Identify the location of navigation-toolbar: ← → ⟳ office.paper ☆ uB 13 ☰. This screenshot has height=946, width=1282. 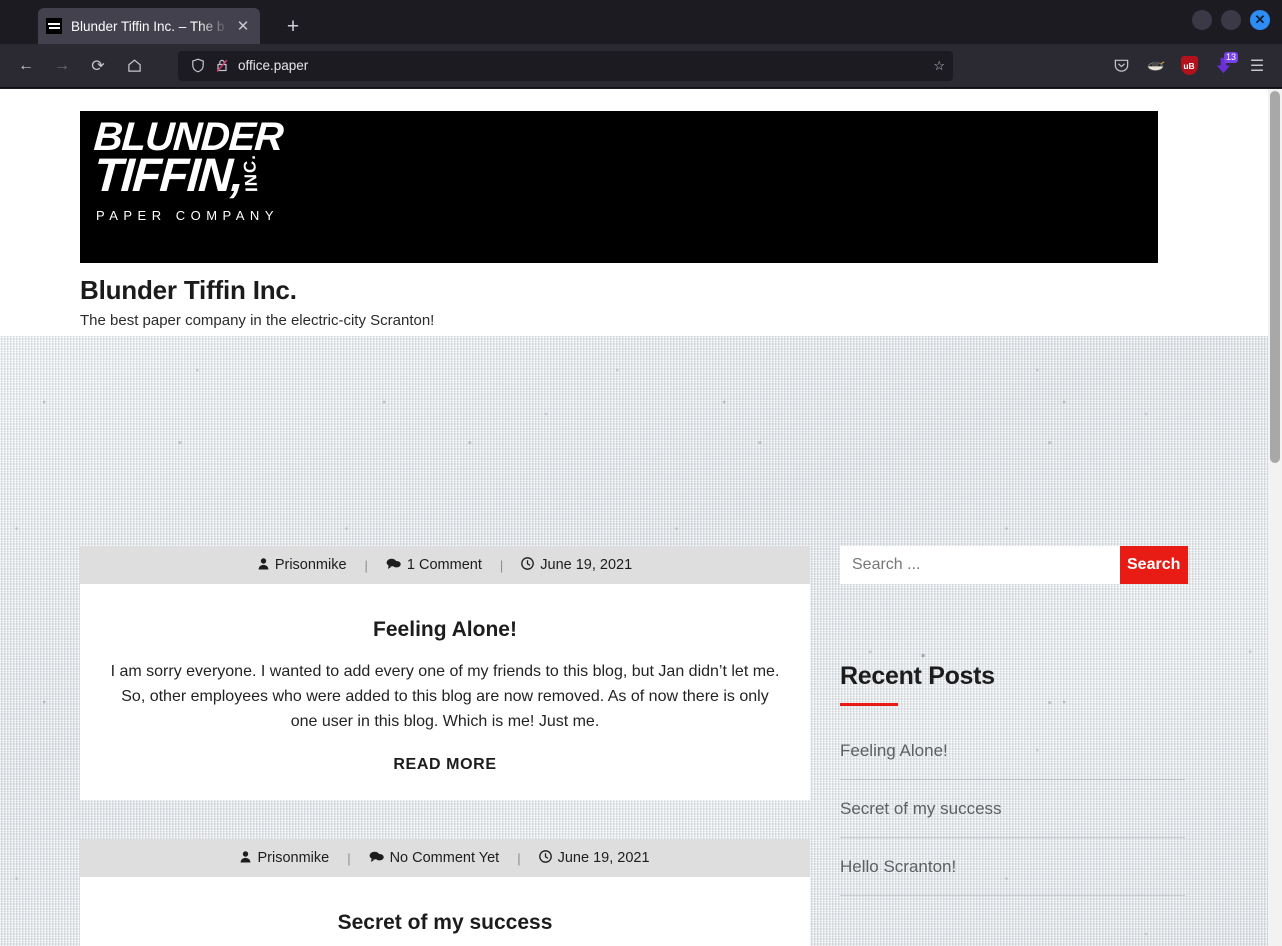
(641, 66).